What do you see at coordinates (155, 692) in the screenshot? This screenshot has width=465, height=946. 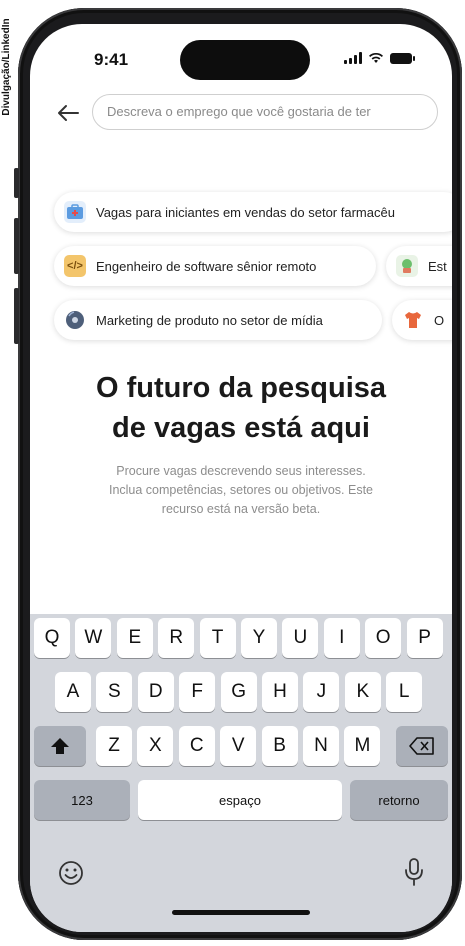 I see `key-d: D` at bounding box center [155, 692].